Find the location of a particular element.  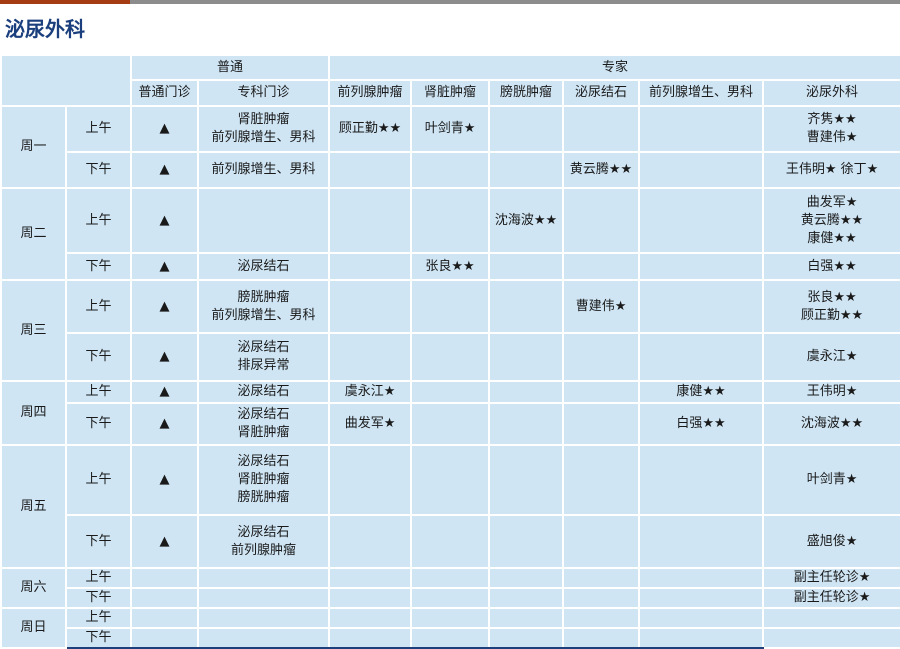

schedule-row: 周六 上午 副主任轮诊★ is located at coordinates (450, 588).